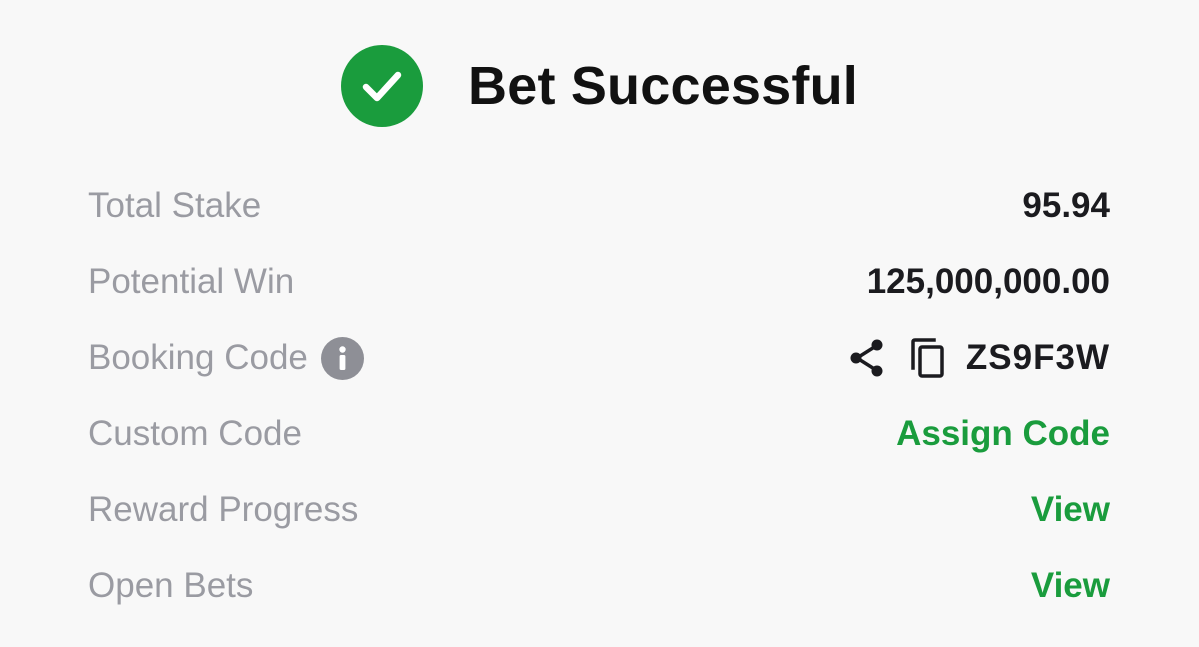 The width and height of the screenshot is (1199, 647). Describe the element at coordinates (1037, 357) in the screenshot. I see `booking-code-value: ZS9F3W` at that location.